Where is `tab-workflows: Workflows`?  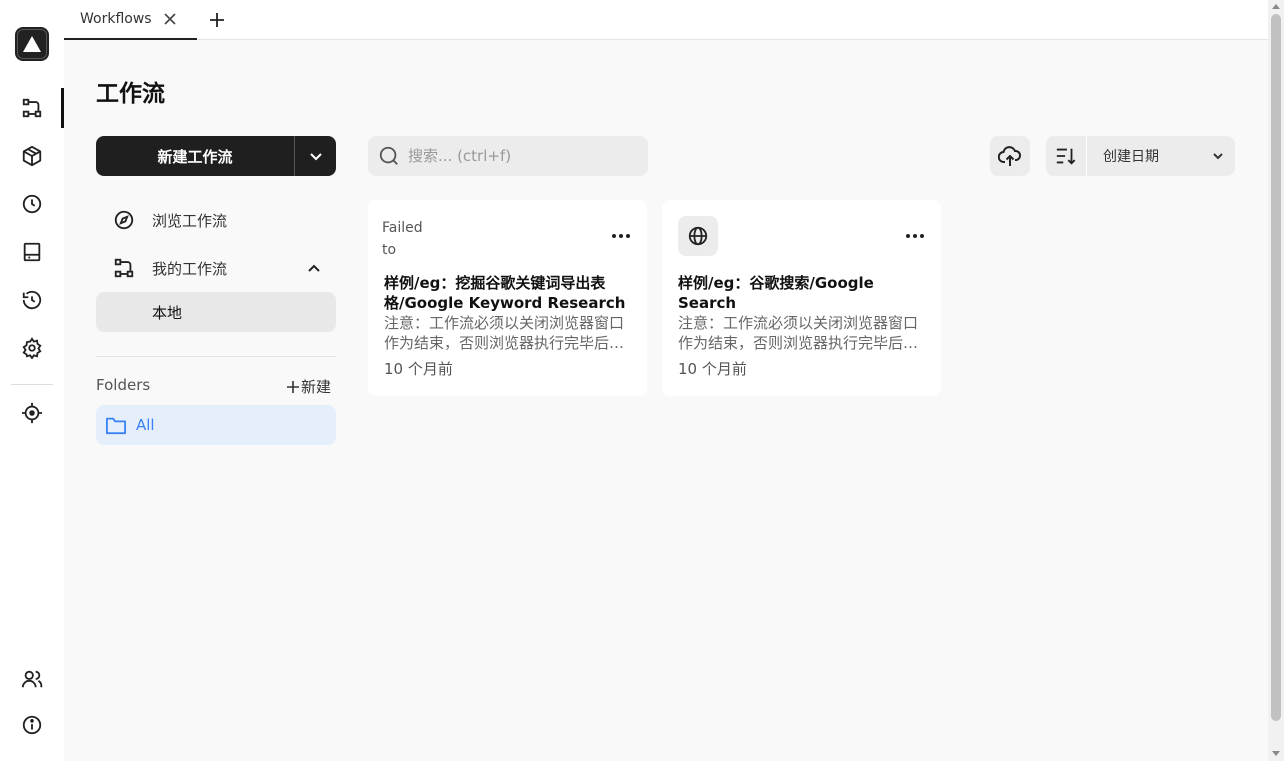 tab-workflows: Workflows is located at coordinates (130, 20).